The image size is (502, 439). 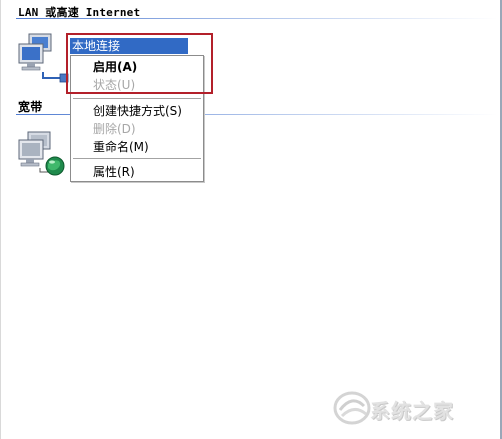 I want to click on menu-item-rename: 重命名(M), so click(x=121, y=147).